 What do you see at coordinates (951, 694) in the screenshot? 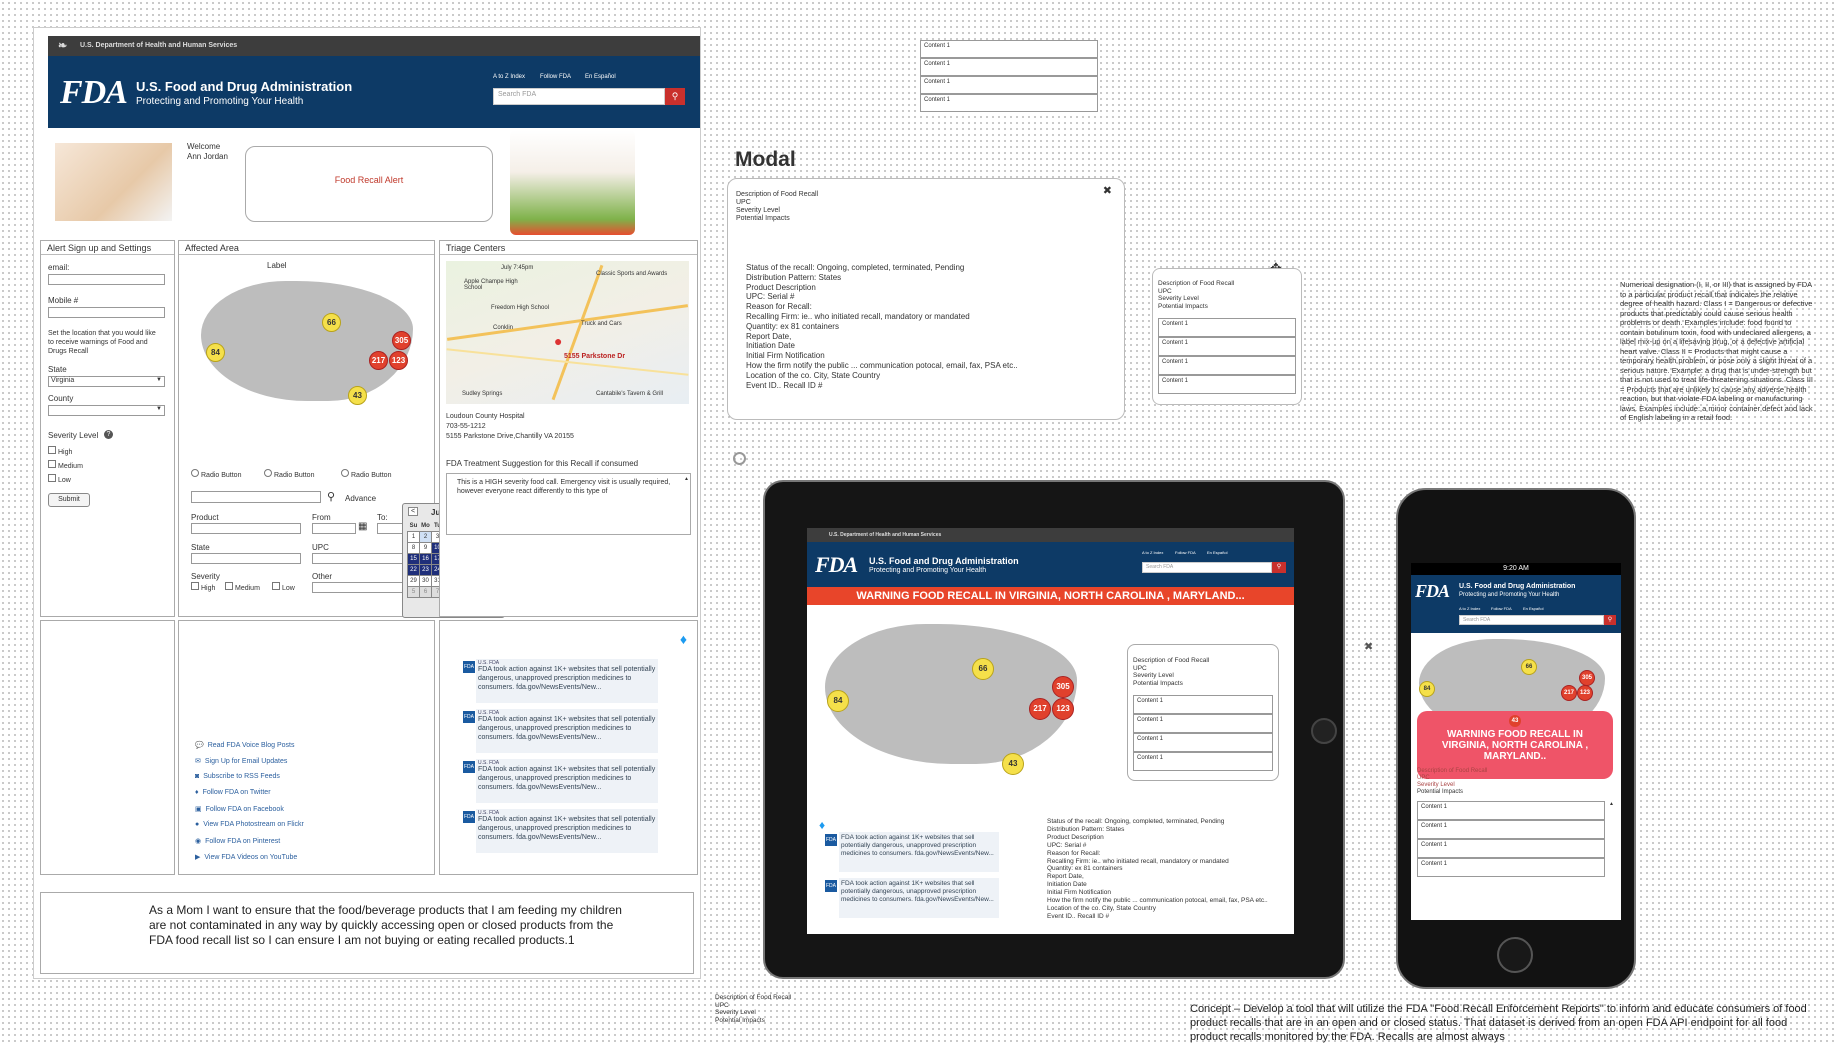
I see `us-map` at bounding box center [951, 694].